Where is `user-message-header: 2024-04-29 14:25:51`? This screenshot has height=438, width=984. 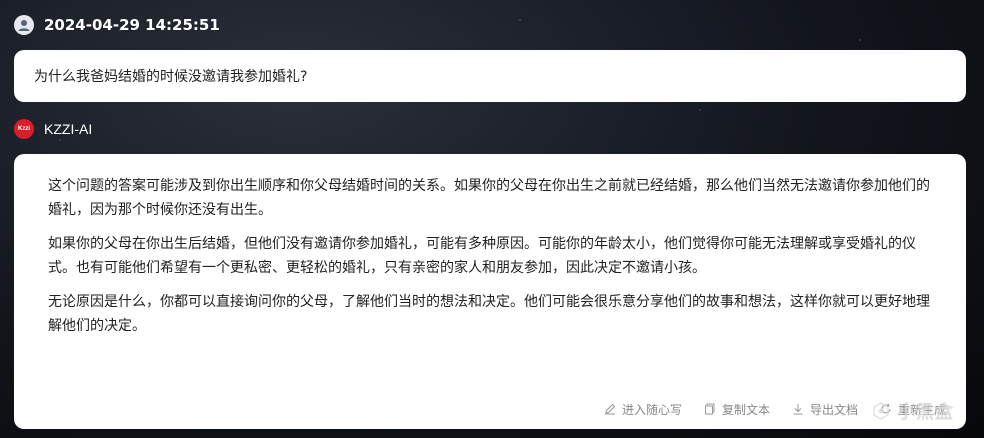 user-message-header: 2024-04-29 14:25:51 is located at coordinates (117, 25).